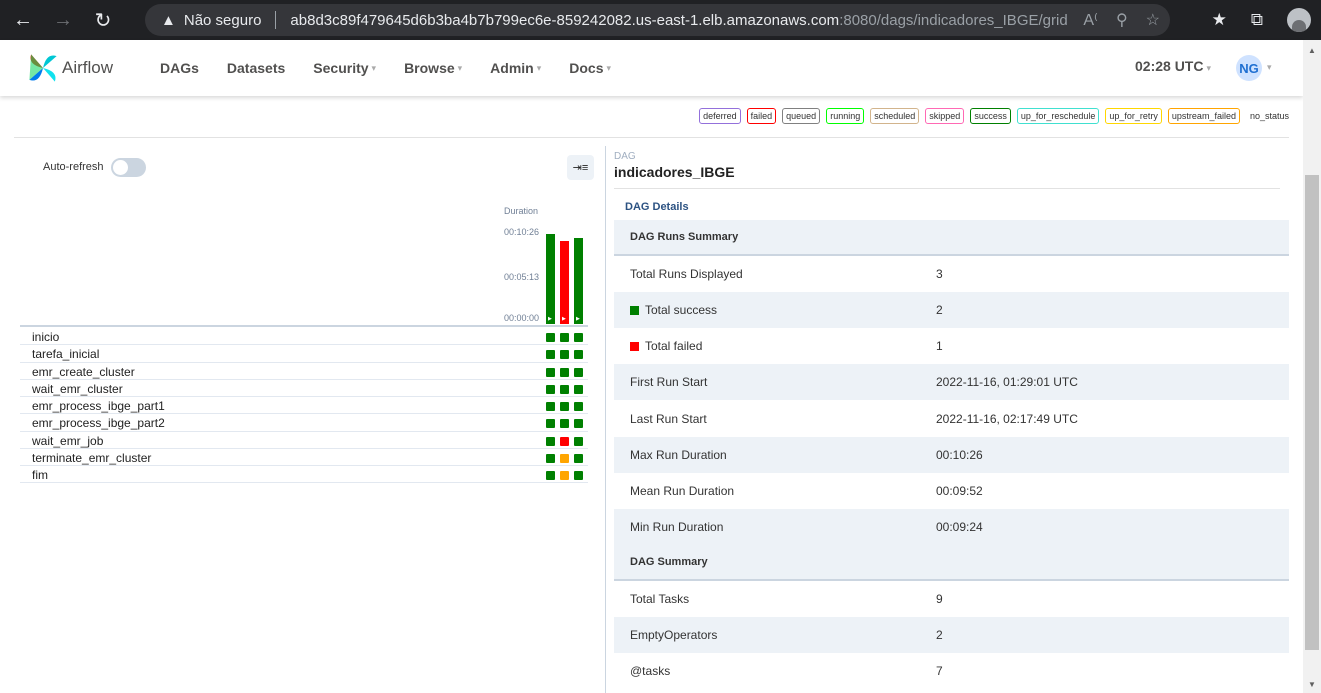 The image size is (1321, 693). Describe the element at coordinates (43, 68) in the screenshot. I see `pinwheel-icon` at that location.